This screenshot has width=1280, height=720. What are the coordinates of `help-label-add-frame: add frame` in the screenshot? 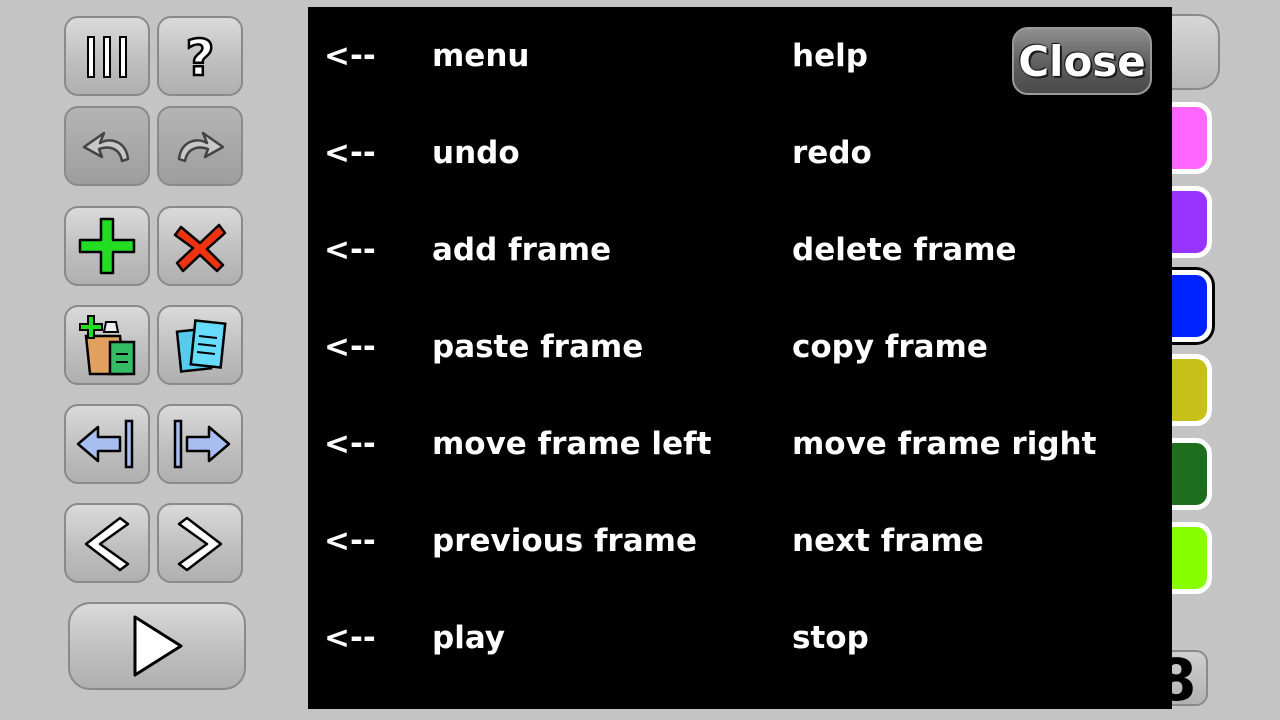 It's located at (522, 250).